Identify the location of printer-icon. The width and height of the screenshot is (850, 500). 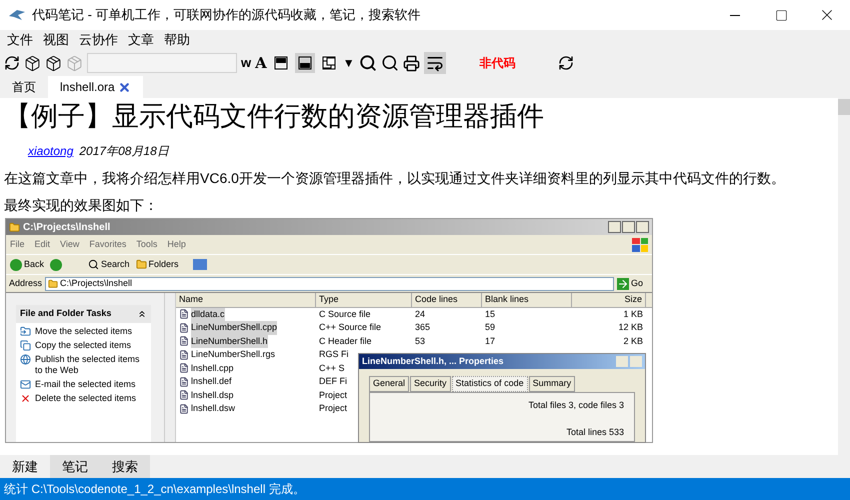
(411, 63).